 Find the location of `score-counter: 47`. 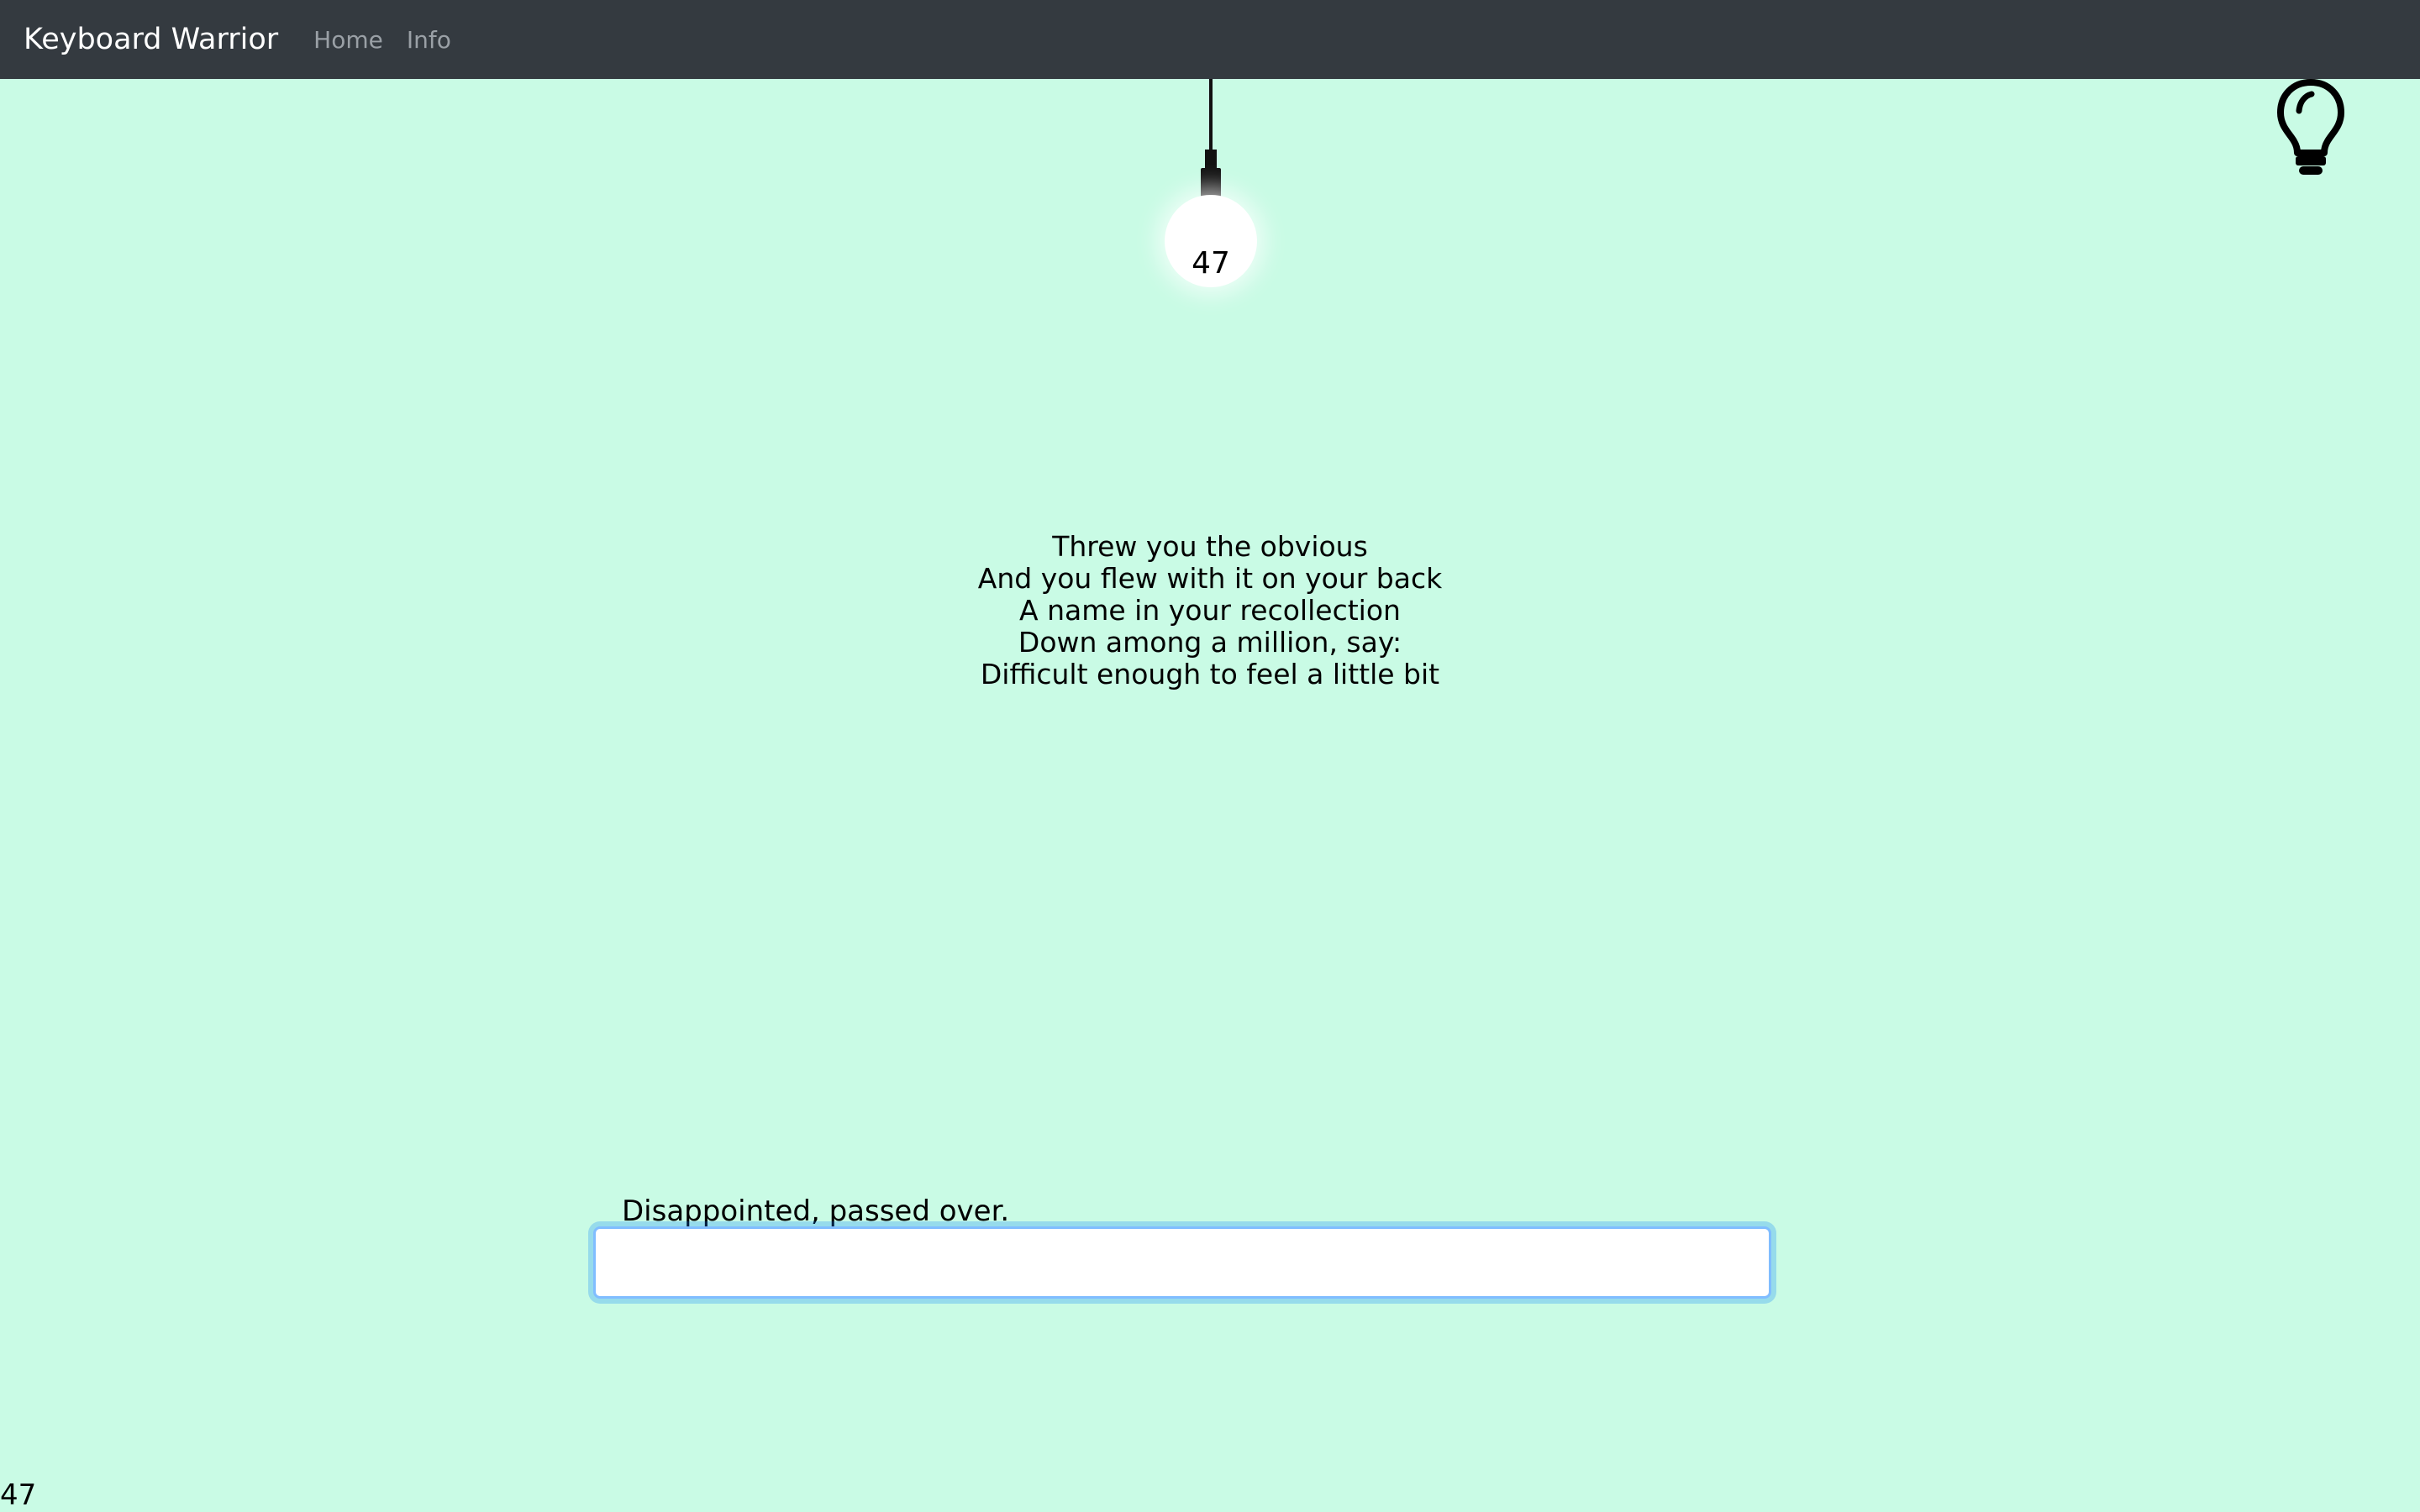

score-counter: 47 is located at coordinates (18, 1495).